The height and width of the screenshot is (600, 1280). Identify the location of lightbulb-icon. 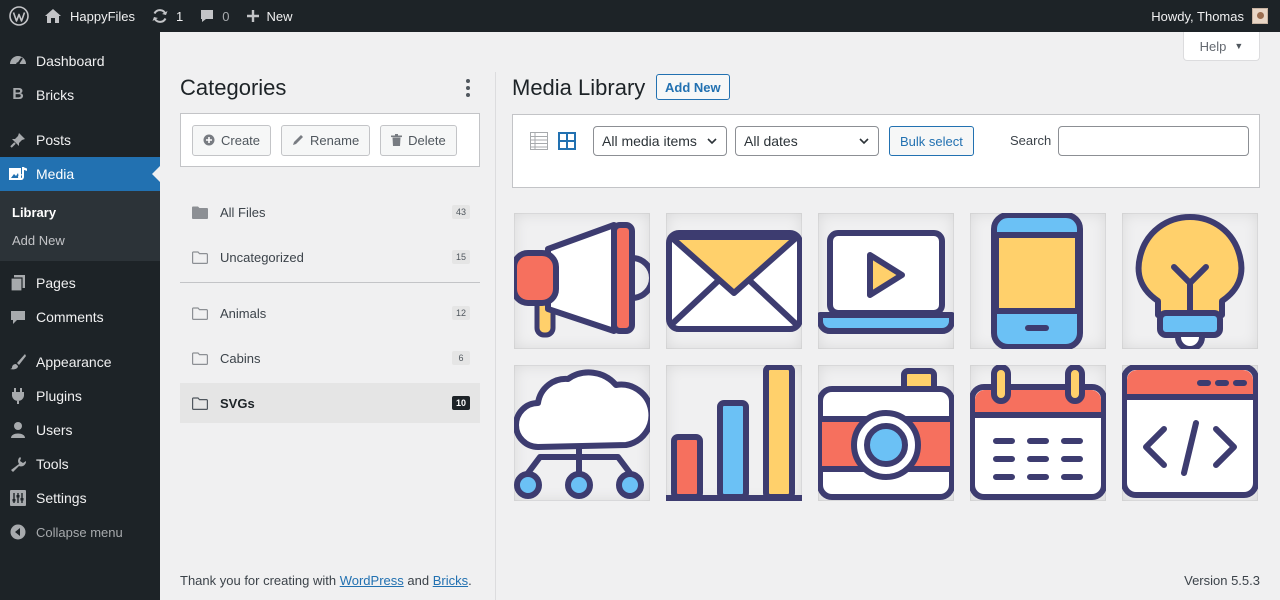
(1190, 281).